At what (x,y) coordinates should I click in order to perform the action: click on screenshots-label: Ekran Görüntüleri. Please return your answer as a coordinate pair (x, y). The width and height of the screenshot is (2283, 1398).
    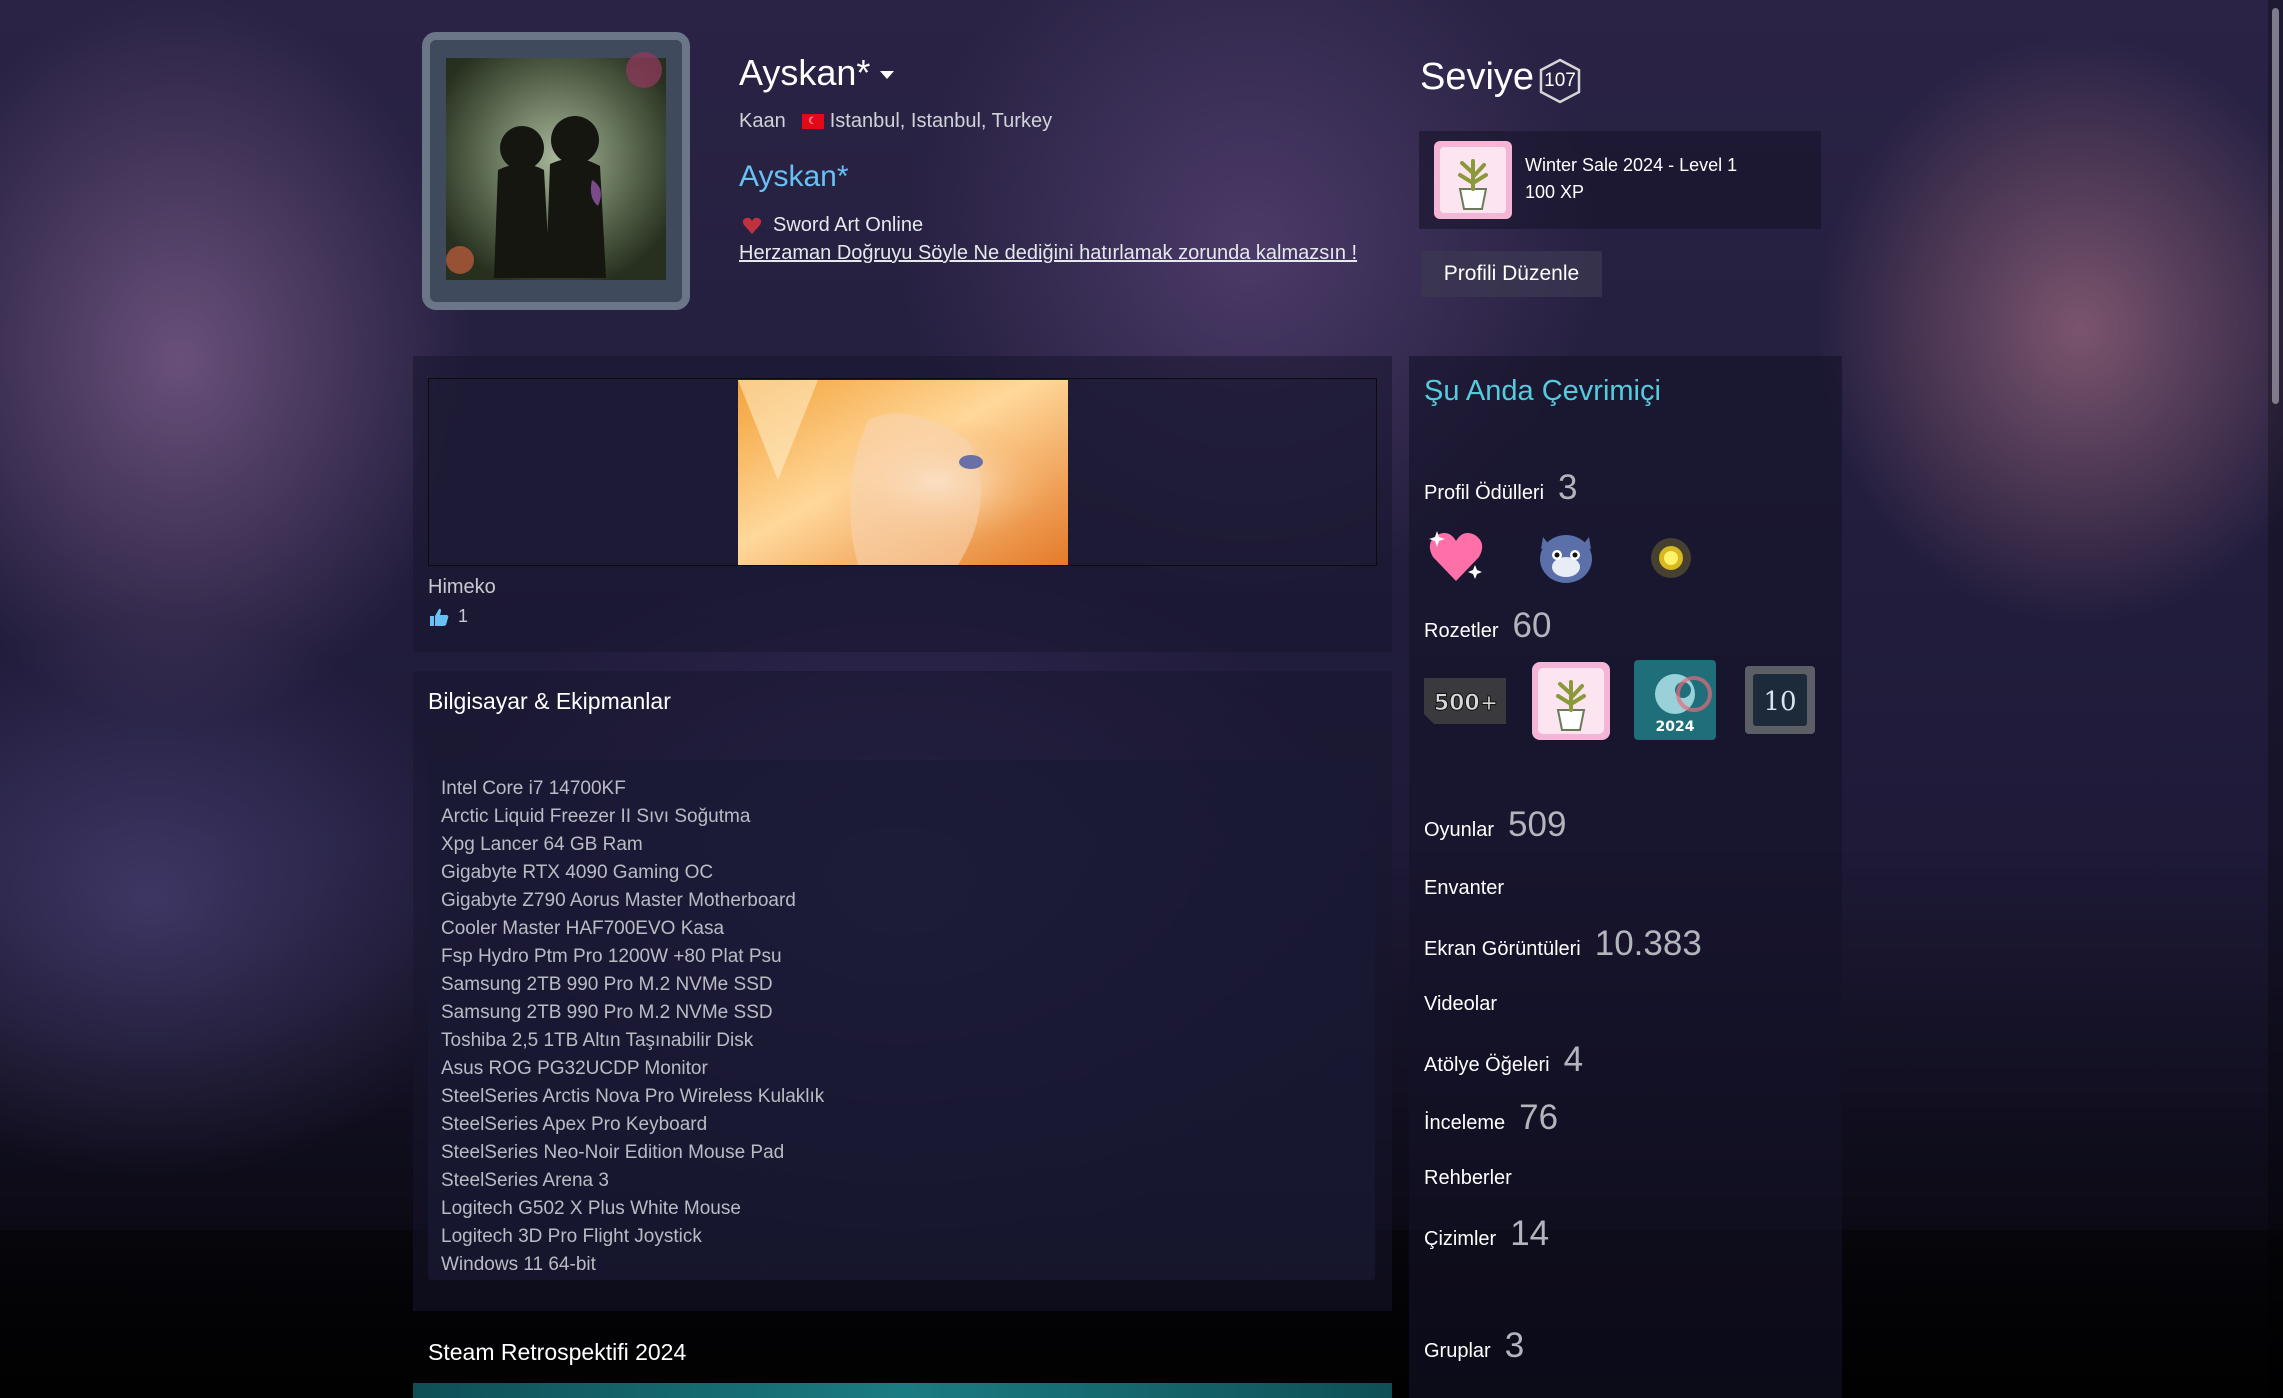
    Looking at the image, I should click on (1502, 949).